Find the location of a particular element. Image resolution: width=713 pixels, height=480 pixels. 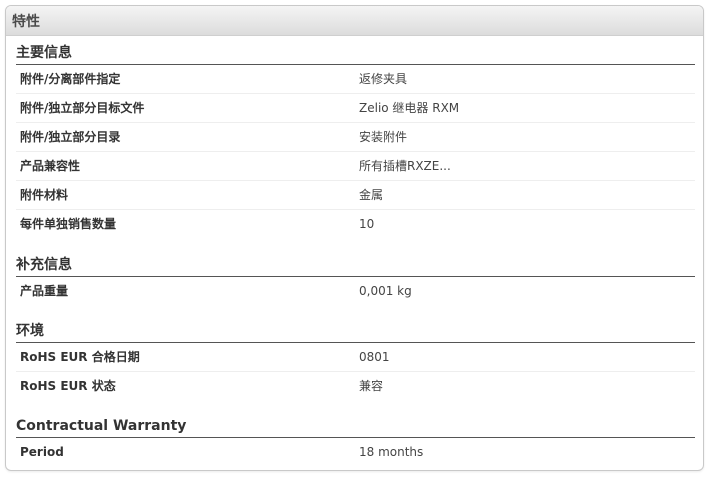

row-label: 产品兼容性 is located at coordinates (50, 166).